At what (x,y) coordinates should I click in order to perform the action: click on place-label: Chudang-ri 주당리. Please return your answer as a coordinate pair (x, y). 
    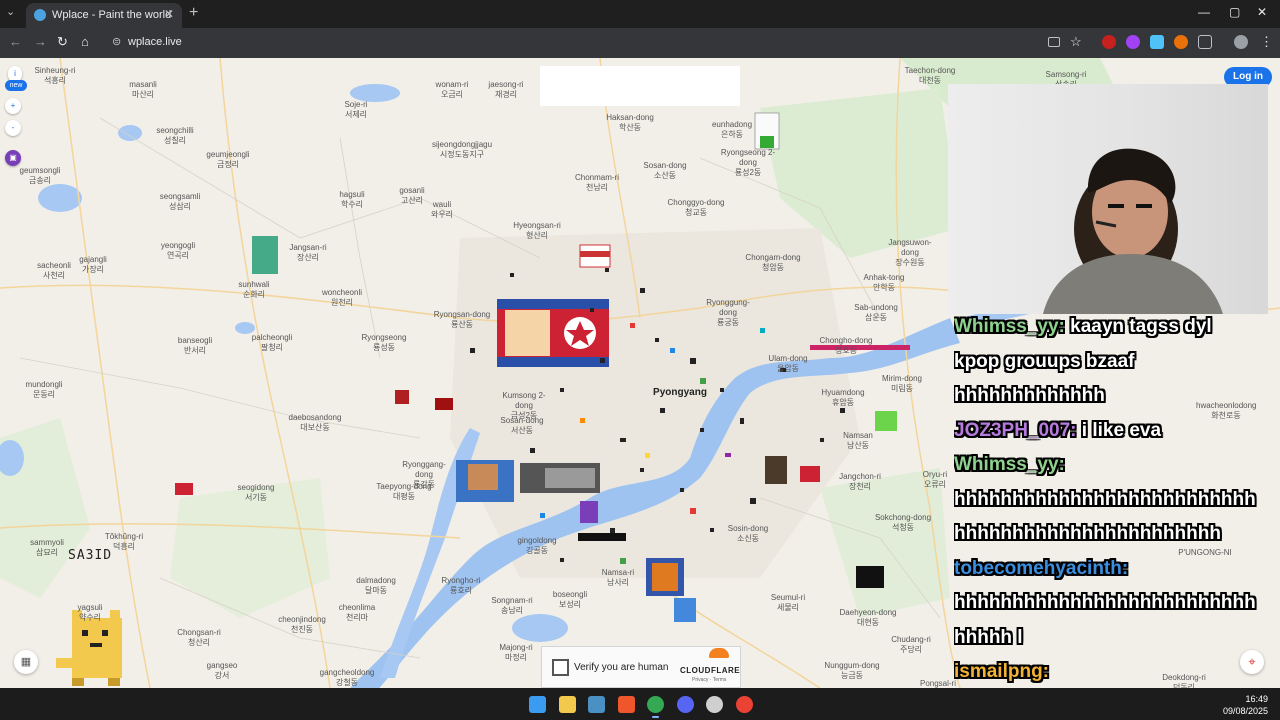
    Looking at the image, I should click on (911, 644).